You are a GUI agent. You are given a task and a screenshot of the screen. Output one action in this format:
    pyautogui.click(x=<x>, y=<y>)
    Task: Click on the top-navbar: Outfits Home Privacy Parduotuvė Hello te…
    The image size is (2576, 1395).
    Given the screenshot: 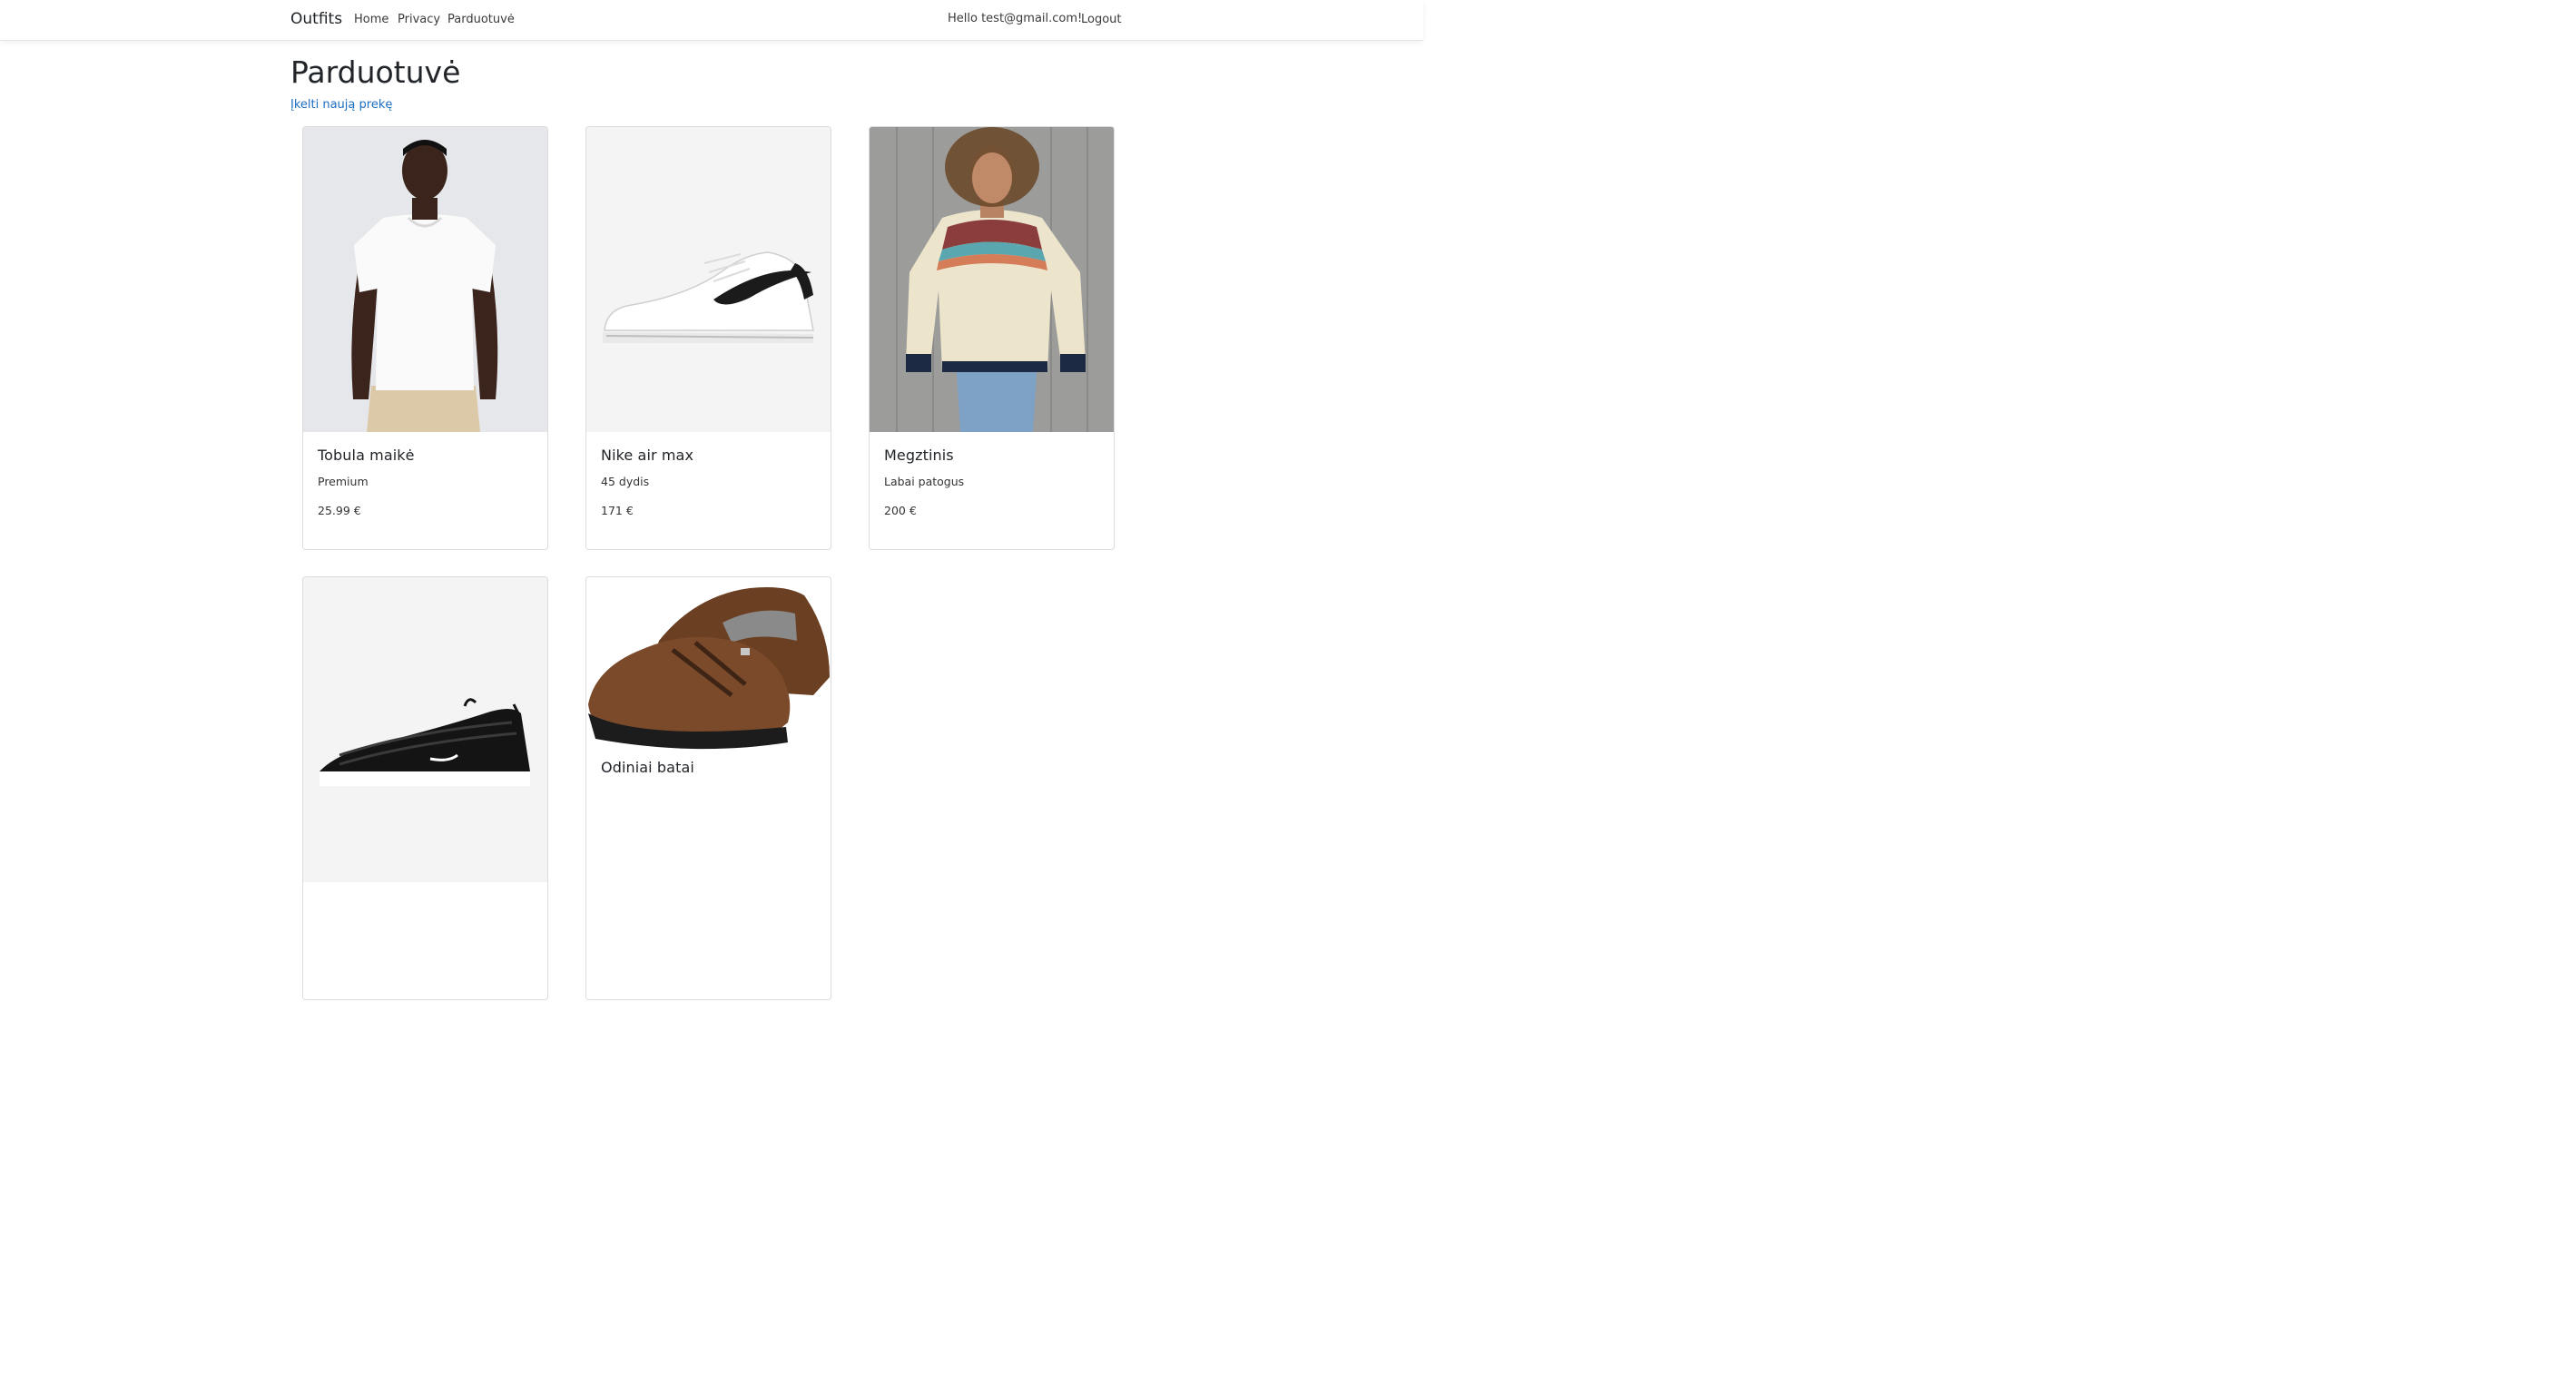 What is the action you would take?
    pyautogui.click(x=711, y=20)
    